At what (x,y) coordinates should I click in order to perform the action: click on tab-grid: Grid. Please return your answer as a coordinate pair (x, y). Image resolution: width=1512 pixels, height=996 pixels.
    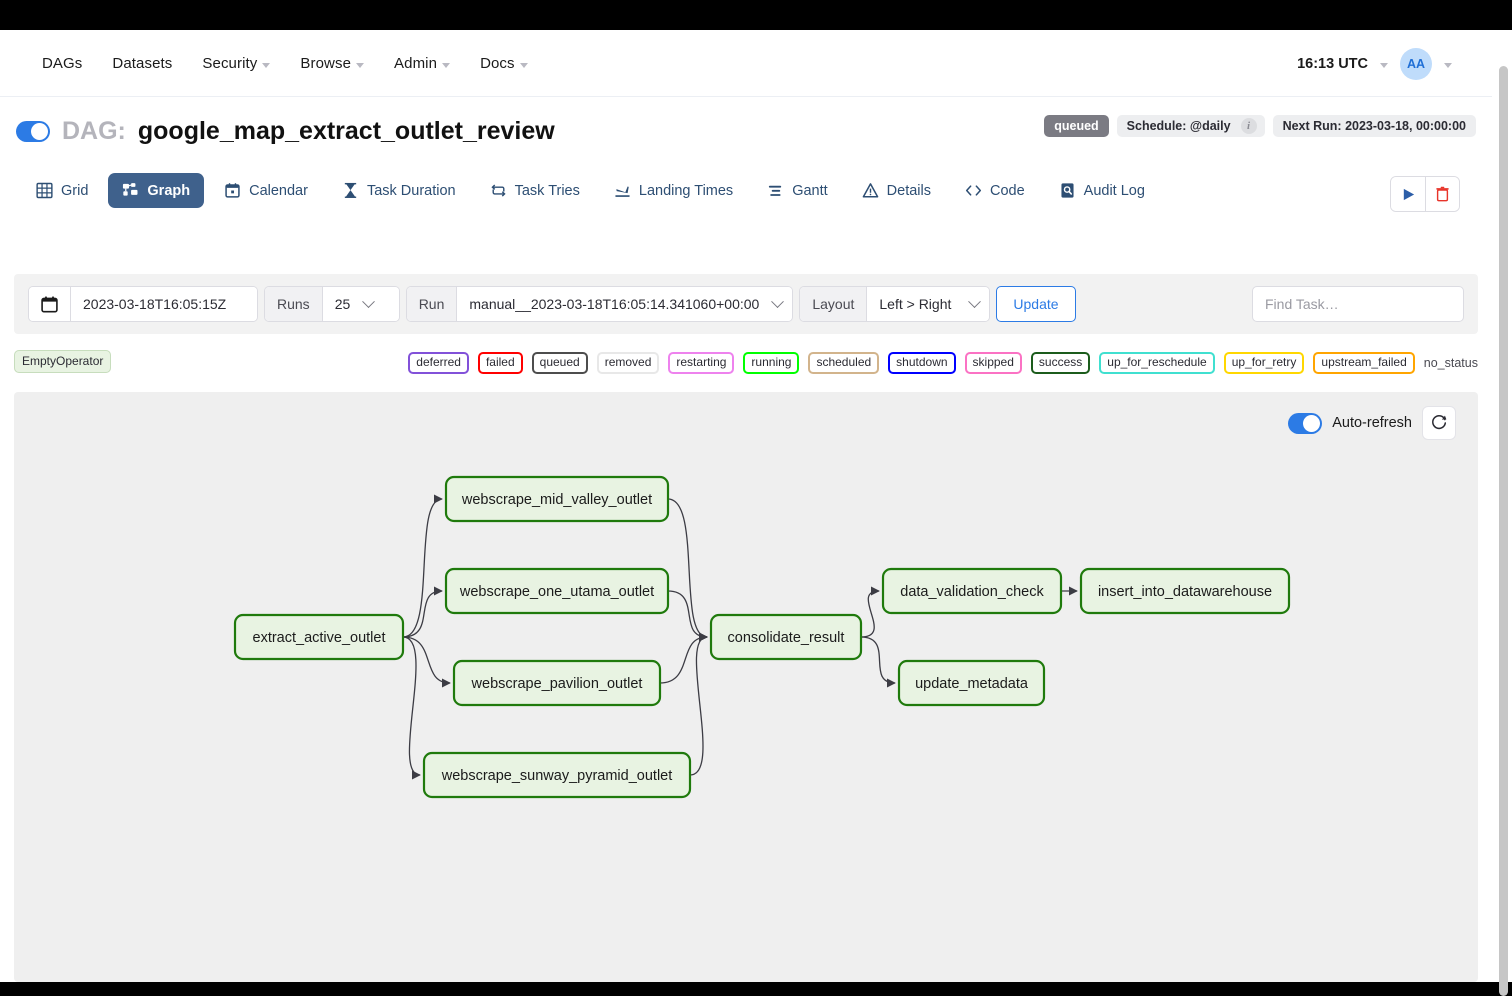
    Looking at the image, I should click on (62, 190).